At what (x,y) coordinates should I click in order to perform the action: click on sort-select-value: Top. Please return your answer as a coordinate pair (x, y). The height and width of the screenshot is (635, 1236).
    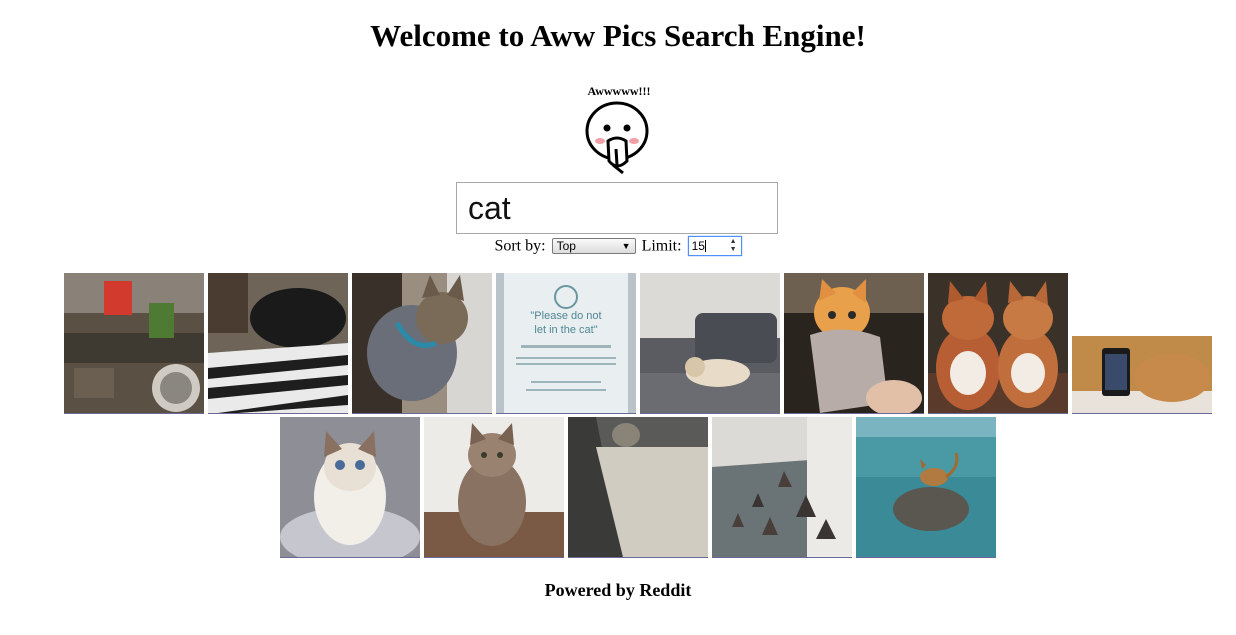
    Looking at the image, I should click on (566, 246).